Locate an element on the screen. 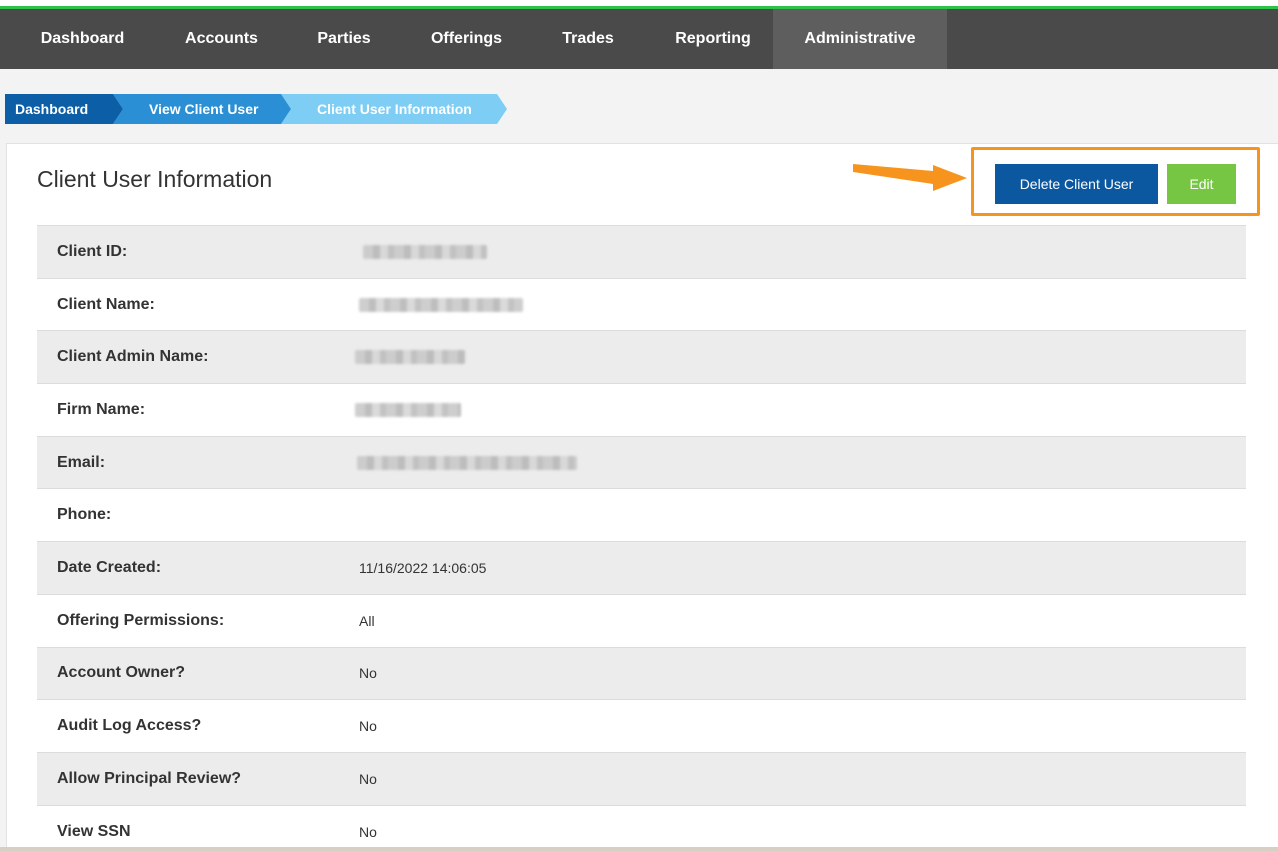 Image resolution: width=1278 pixels, height=851 pixels. nav-trades: Trades is located at coordinates (588, 39).